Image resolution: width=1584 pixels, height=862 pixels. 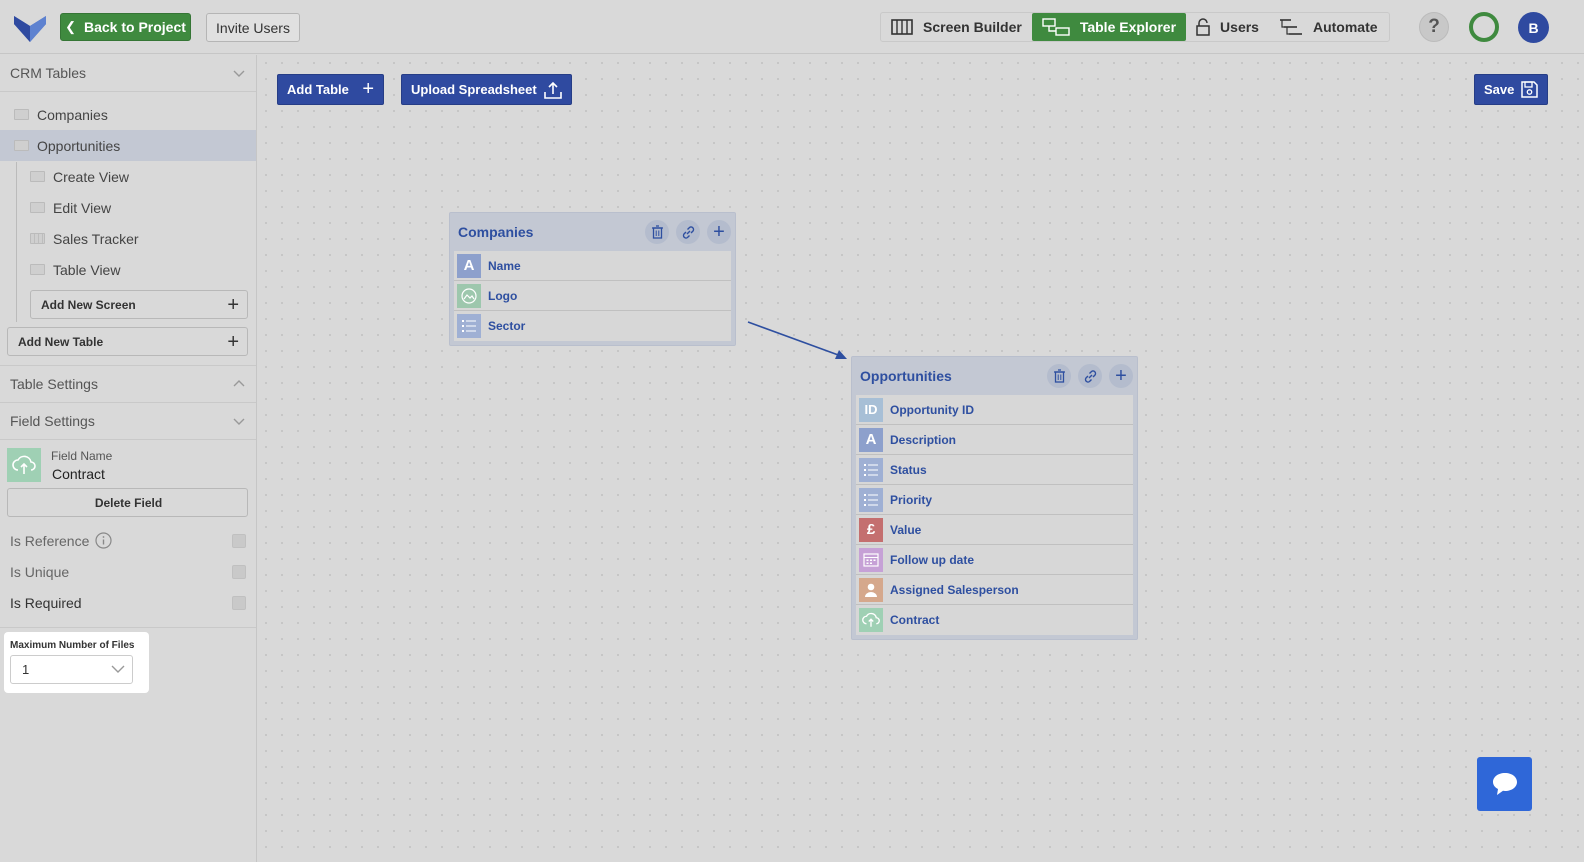 I want to click on field-row: Follow up date, so click(x=994, y=560).